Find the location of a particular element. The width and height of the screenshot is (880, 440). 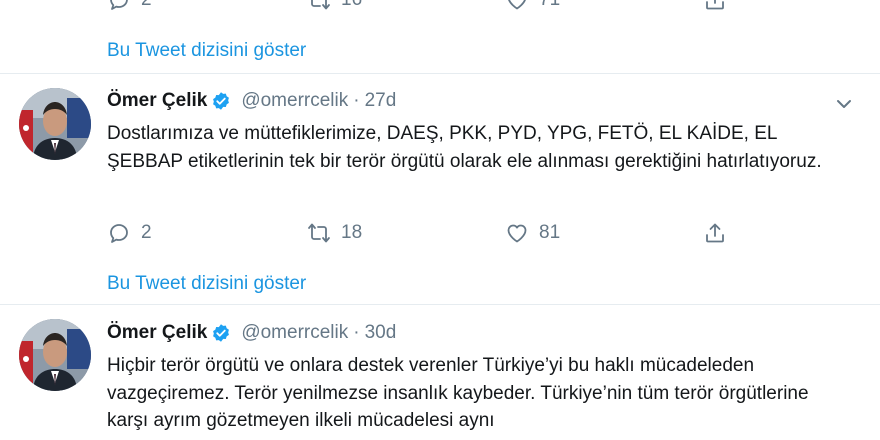

retweet-button: 16 is located at coordinates (406, 6).